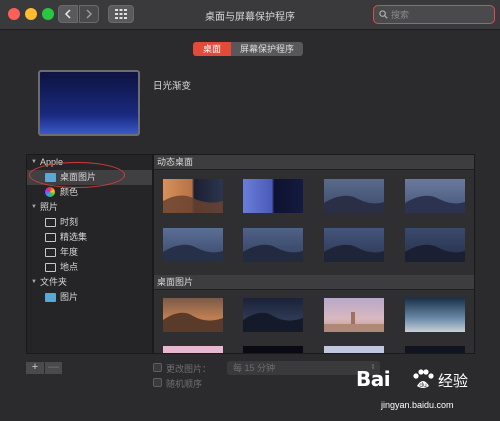  I want to click on watermark-brand: Bai, so click(373, 379).